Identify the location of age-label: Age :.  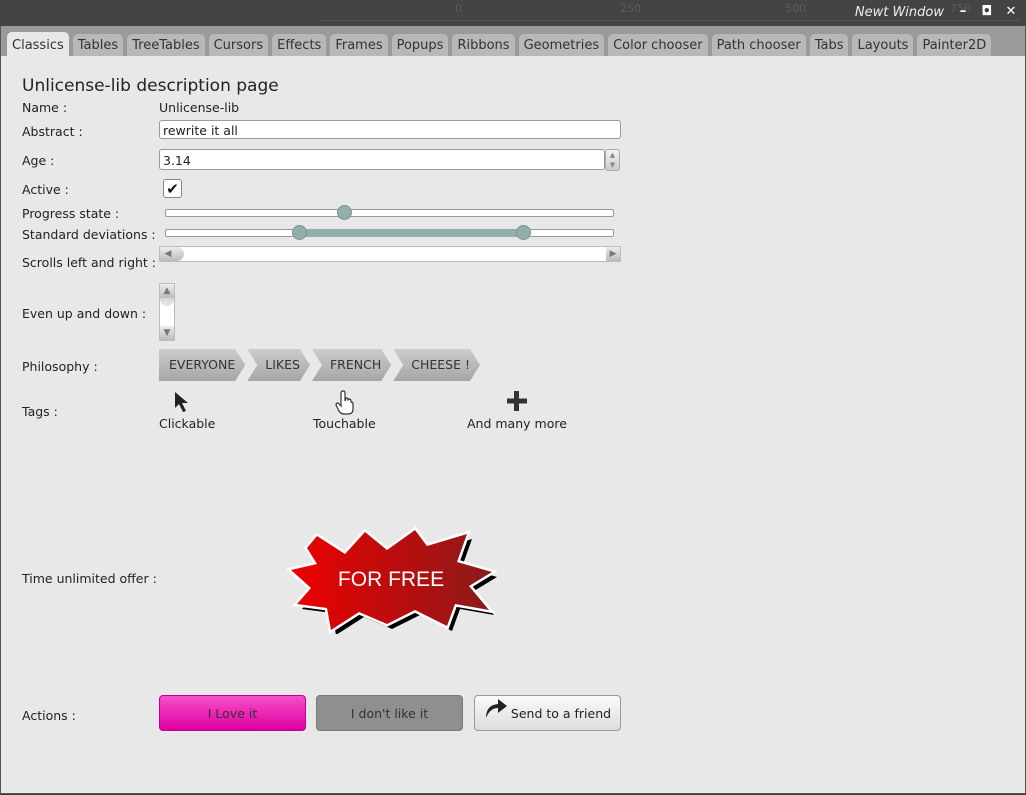
(38, 160).